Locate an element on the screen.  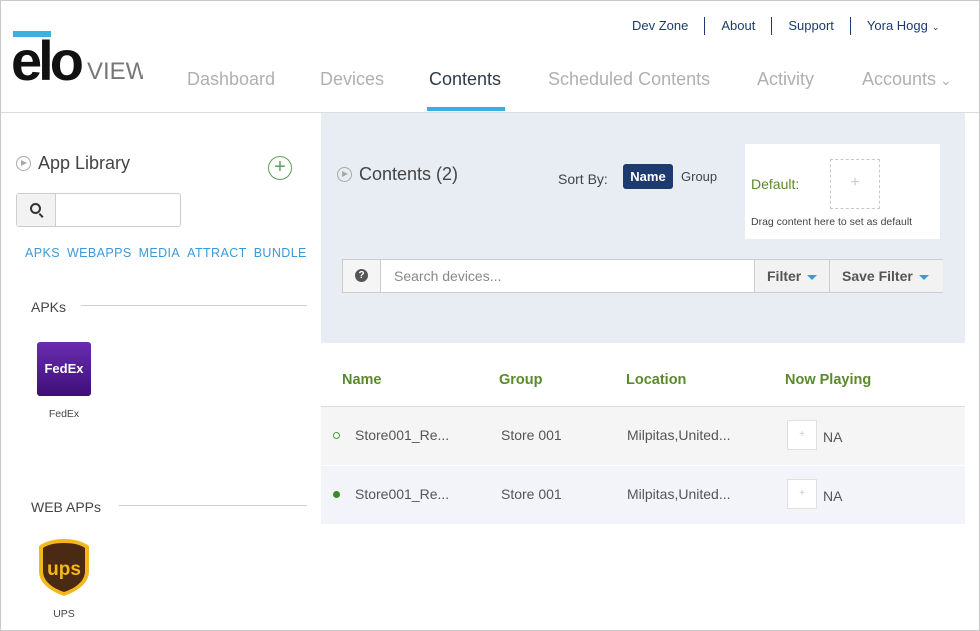
tab-contents: Contents is located at coordinates (465, 79).